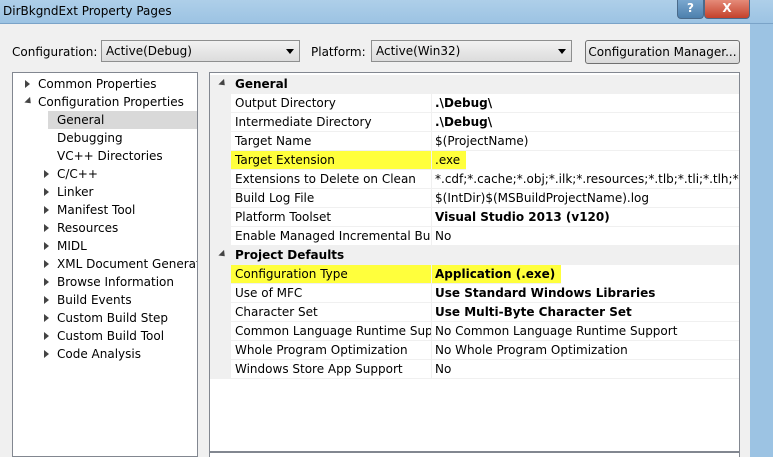 This screenshot has width=773, height=457. I want to click on tree-item-label: MIDL, so click(72, 246).